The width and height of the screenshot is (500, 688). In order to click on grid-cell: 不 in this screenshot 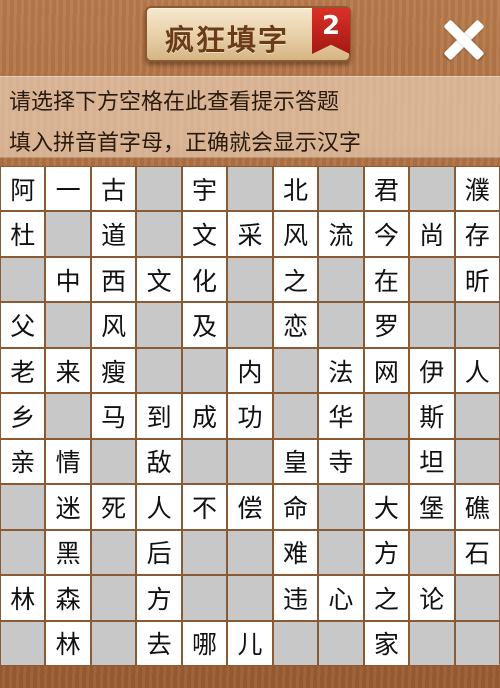, I will do `click(204, 507)`.